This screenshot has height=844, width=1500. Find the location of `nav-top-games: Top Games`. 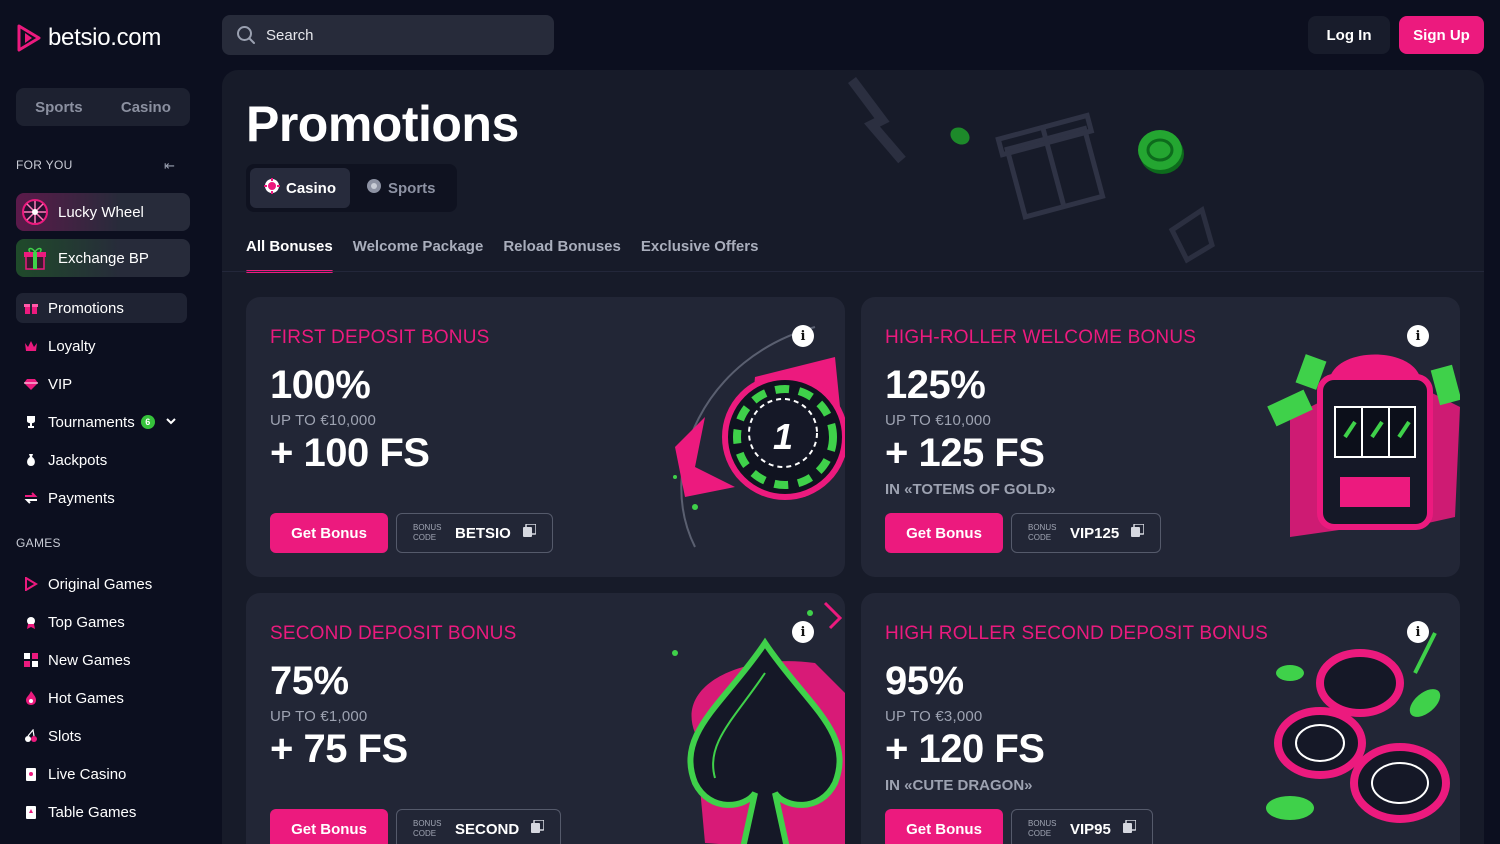

nav-top-games: Top Games is located at coordinates (101, 622).